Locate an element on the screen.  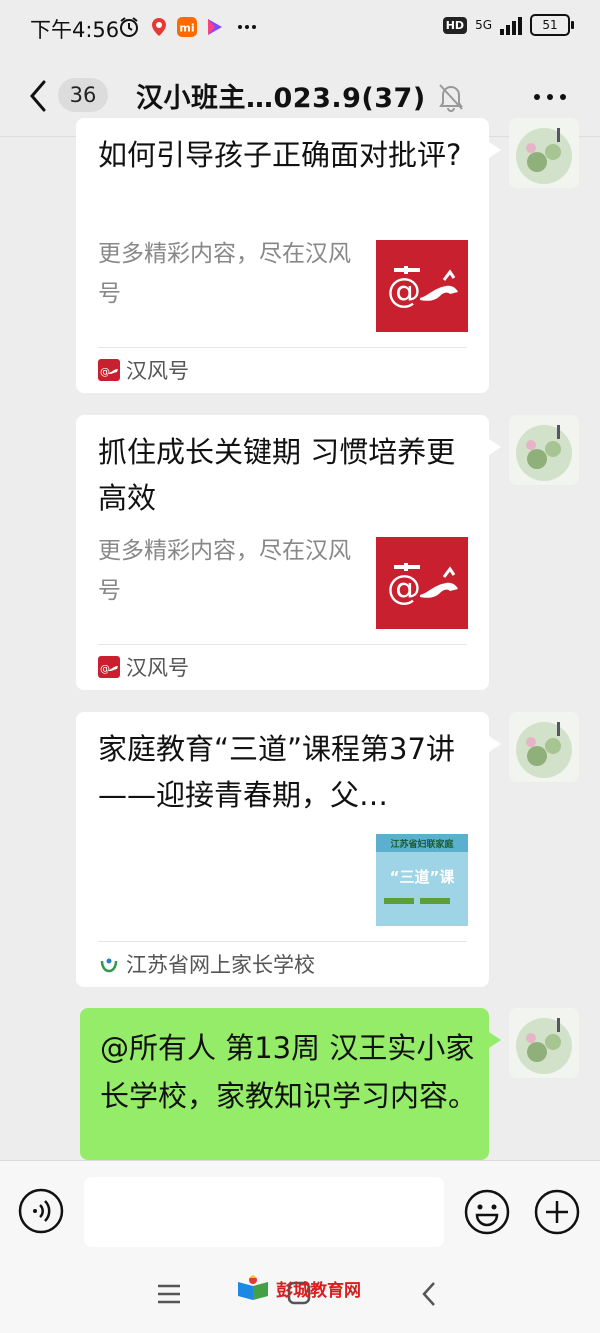
emoji-icon is located at coordinates (487, 1212).